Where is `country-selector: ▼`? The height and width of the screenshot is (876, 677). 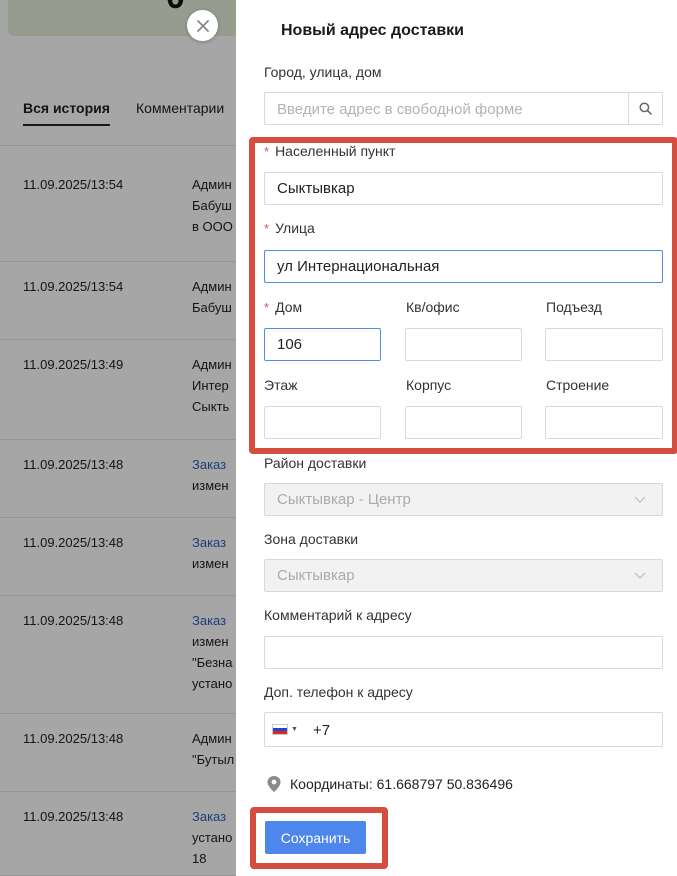
country-selector: ▼ is located at coordinates (285, 729).